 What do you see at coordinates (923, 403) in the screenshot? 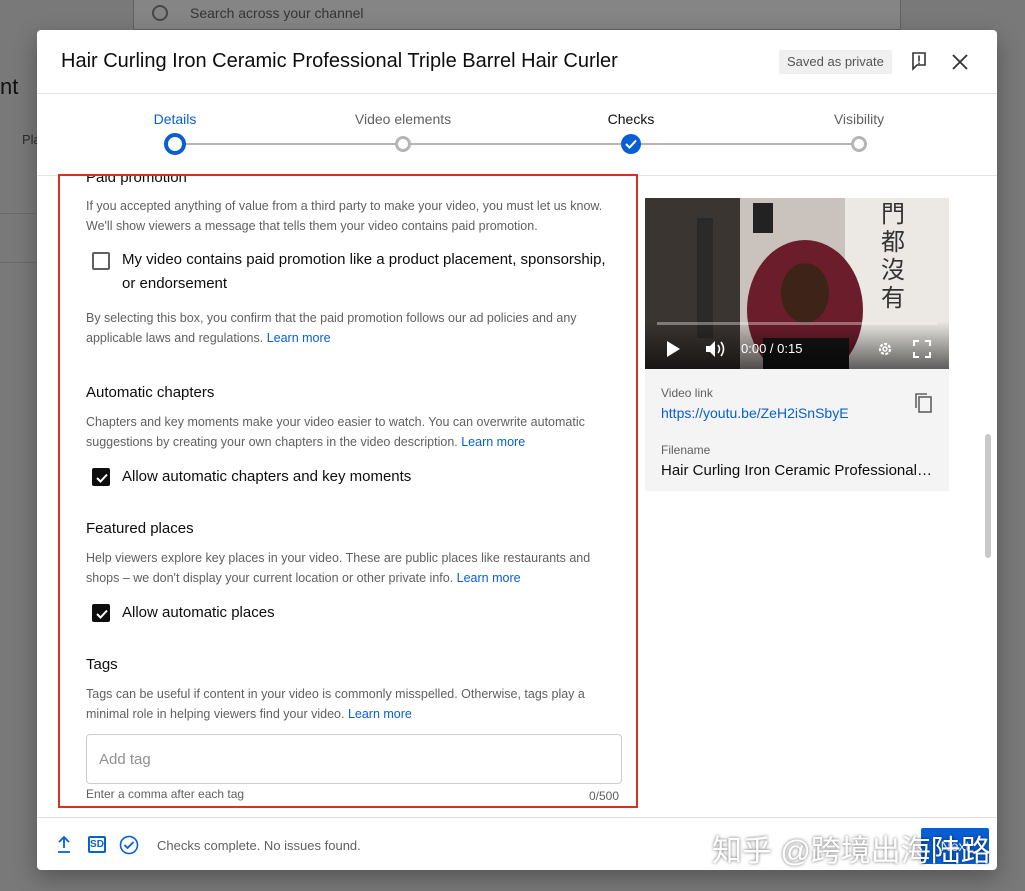
I see `copy-icon` at bounding box center [923, 403].